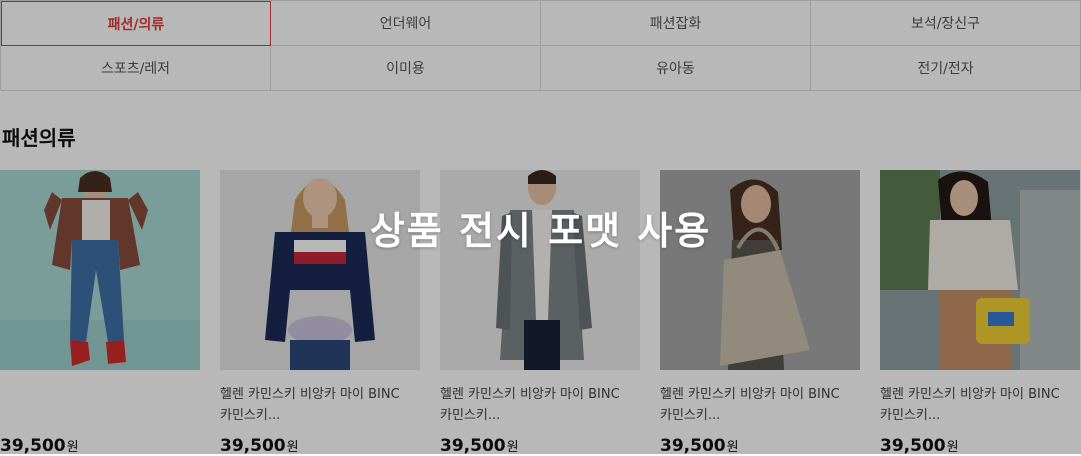 The width and height of the screenshot is (1081, 456). What do you see at coordinates (100, 405) in the screenshot?
I see `product-name` at bounding box center [100, 405].